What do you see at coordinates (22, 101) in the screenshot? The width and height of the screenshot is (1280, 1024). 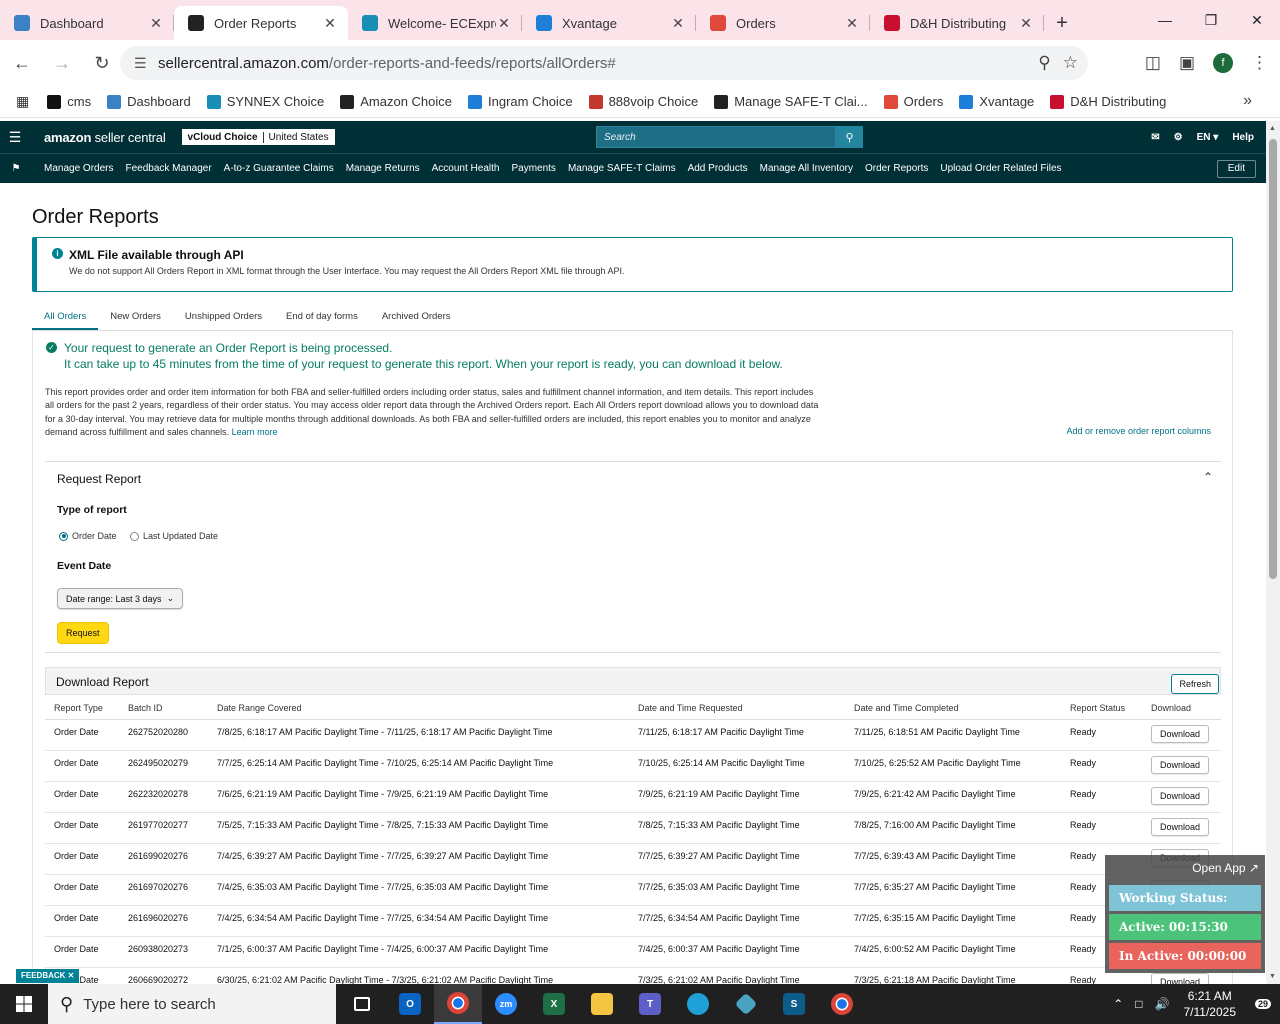 I see `apps-icon: ▦` at bounding box center [22, 101].